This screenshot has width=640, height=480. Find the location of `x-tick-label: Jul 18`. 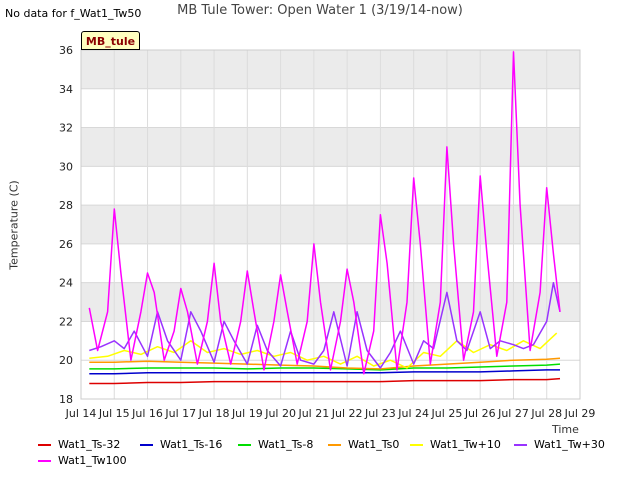

x-tick-label: Jul 18 is located at coordinates (214, 413).